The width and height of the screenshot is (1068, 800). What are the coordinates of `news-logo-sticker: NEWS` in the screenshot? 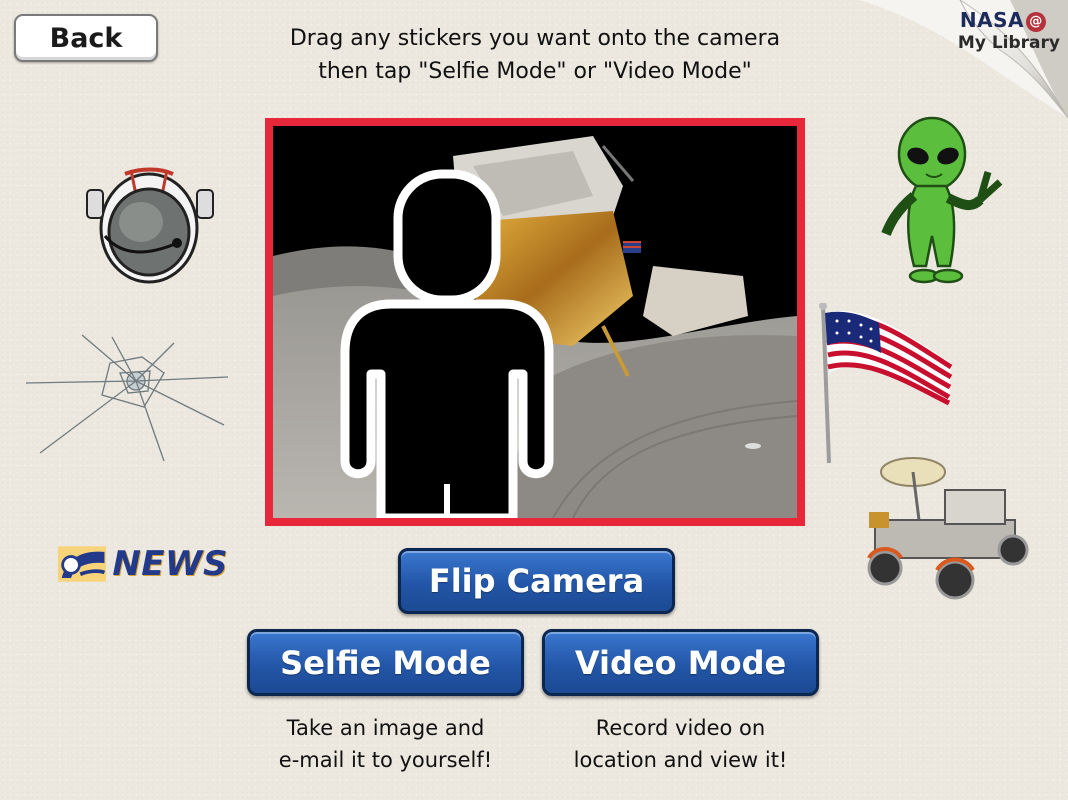 It's located at (143, 564).